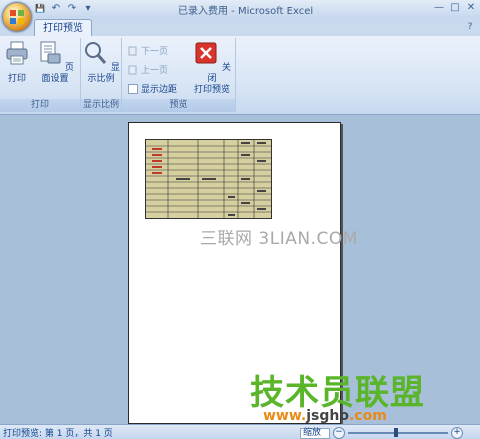 The image size is (480, 439). Describe the element at coordinates (439, 8) in the screenshot. I see `minimize-button: —` at that location.